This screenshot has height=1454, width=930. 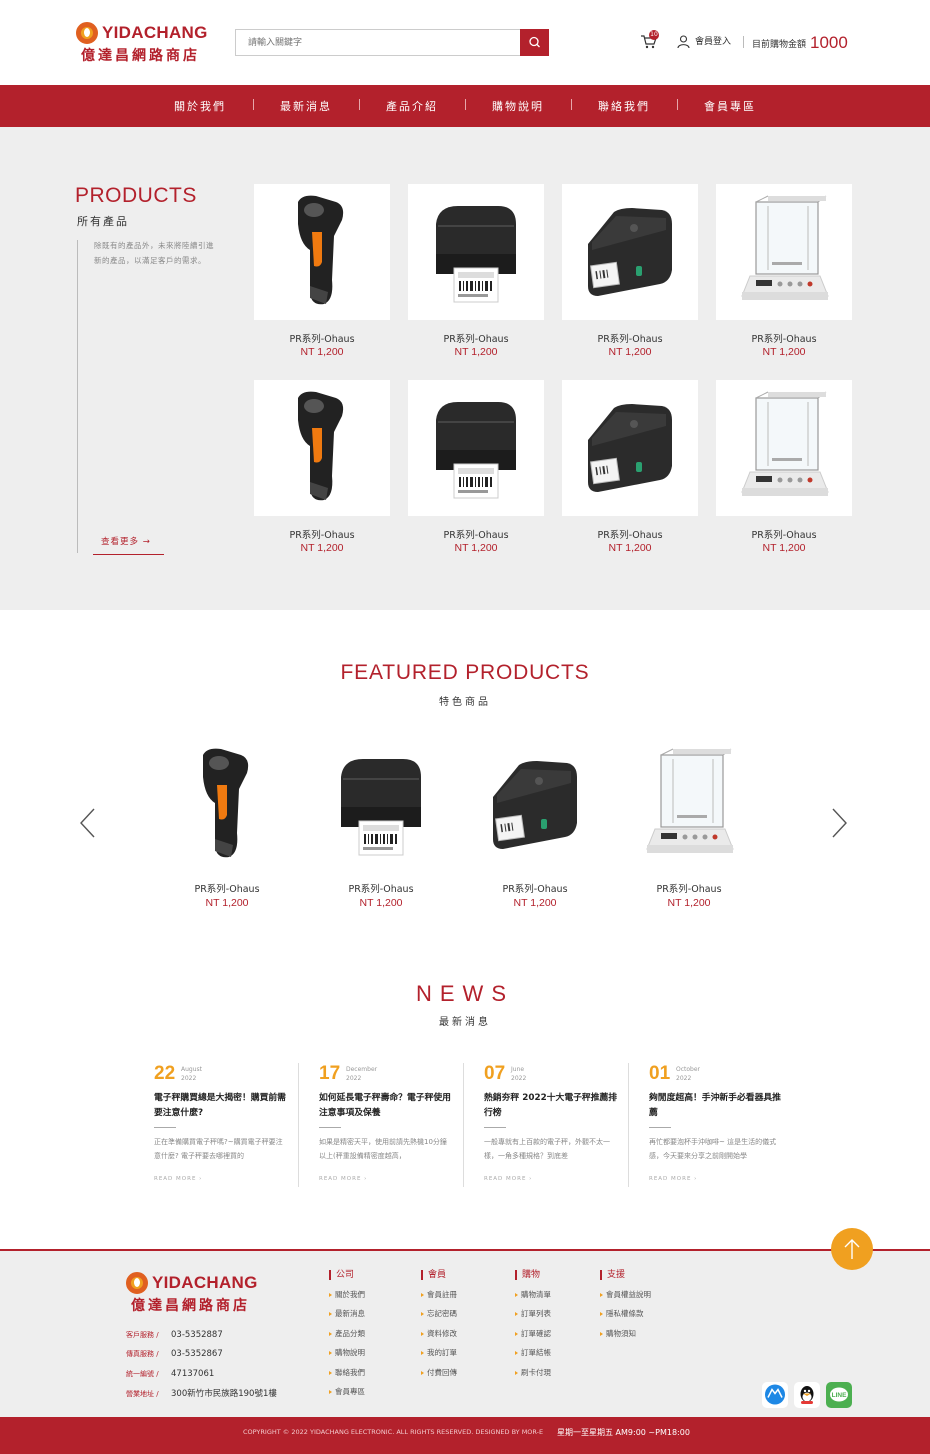 I want to click on footer-link: 會員權益說明, so click(x=625, y=1295).